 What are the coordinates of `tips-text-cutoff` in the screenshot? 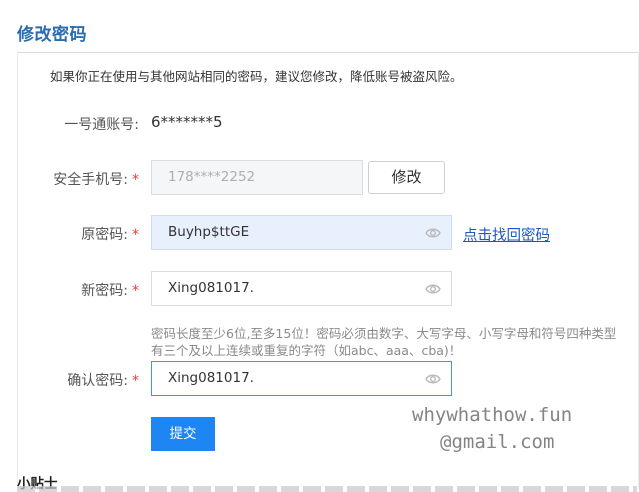 It's located at (327, 489).